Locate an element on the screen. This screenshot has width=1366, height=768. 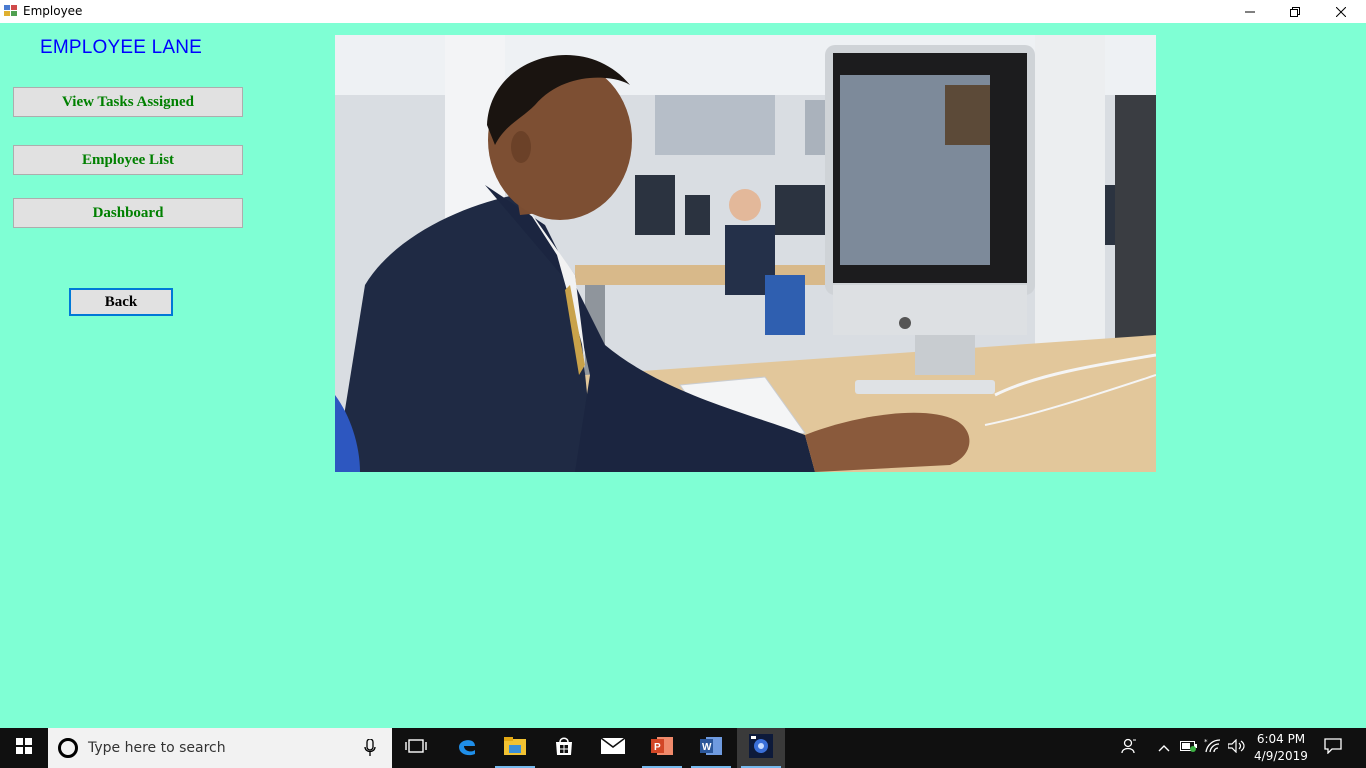
store-icon is located at coordinates (564, 748).